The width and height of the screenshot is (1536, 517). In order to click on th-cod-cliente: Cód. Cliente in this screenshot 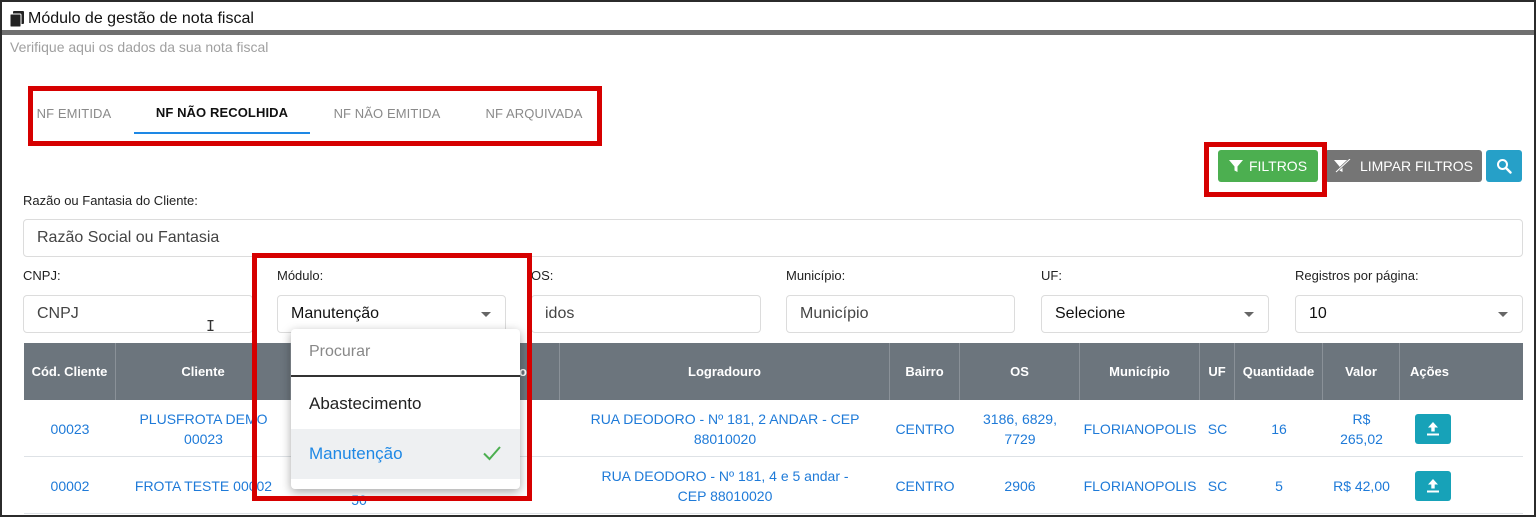, I will do `click(70, 371)`.